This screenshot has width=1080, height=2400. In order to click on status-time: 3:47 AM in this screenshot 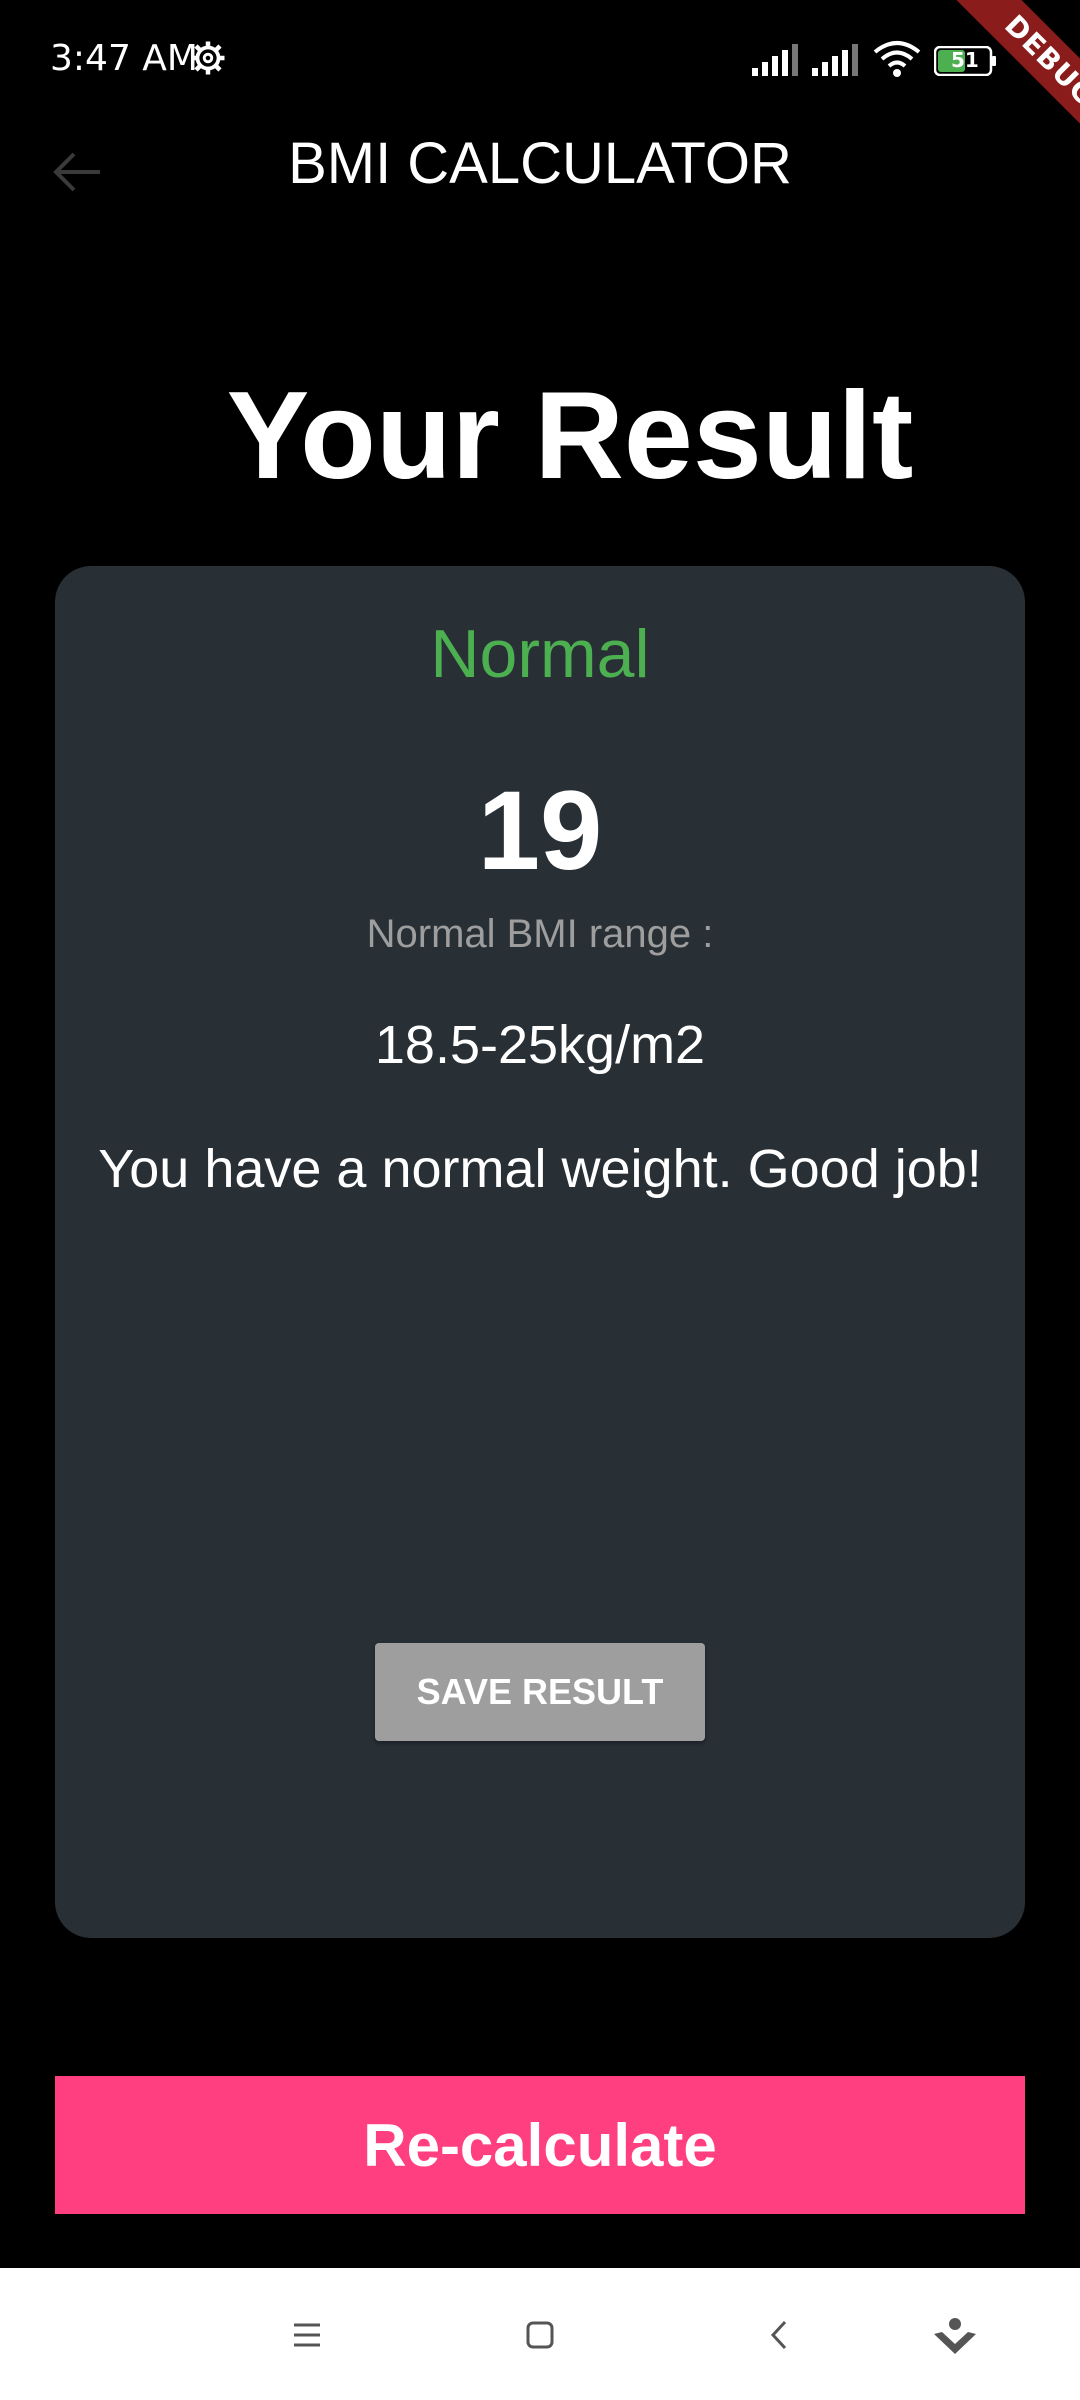, I will do `click(124, 58)`.